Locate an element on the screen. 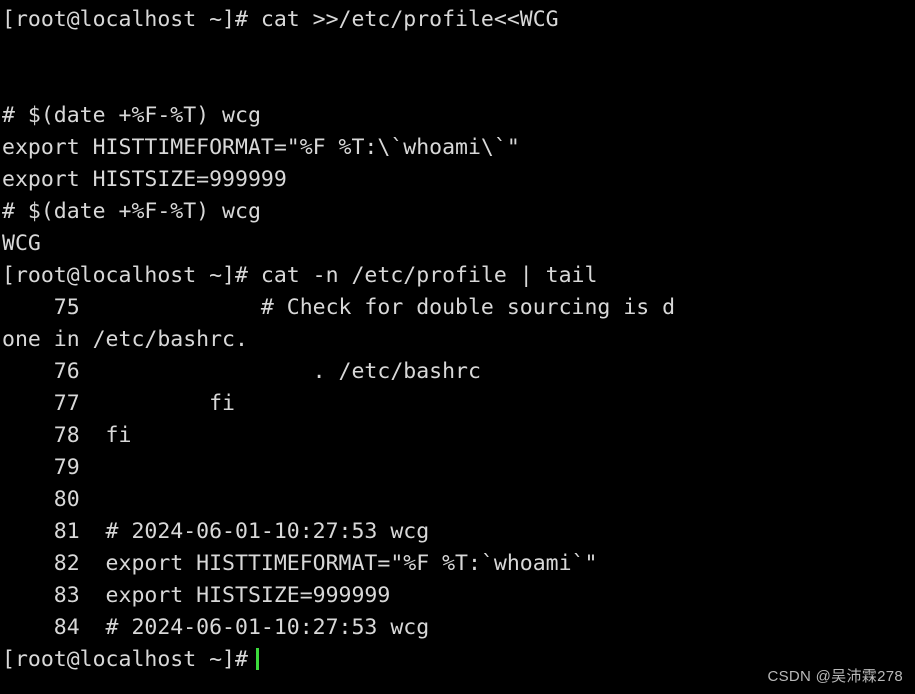  terminal-output-line: 79 is located at coordinates (41, 467).